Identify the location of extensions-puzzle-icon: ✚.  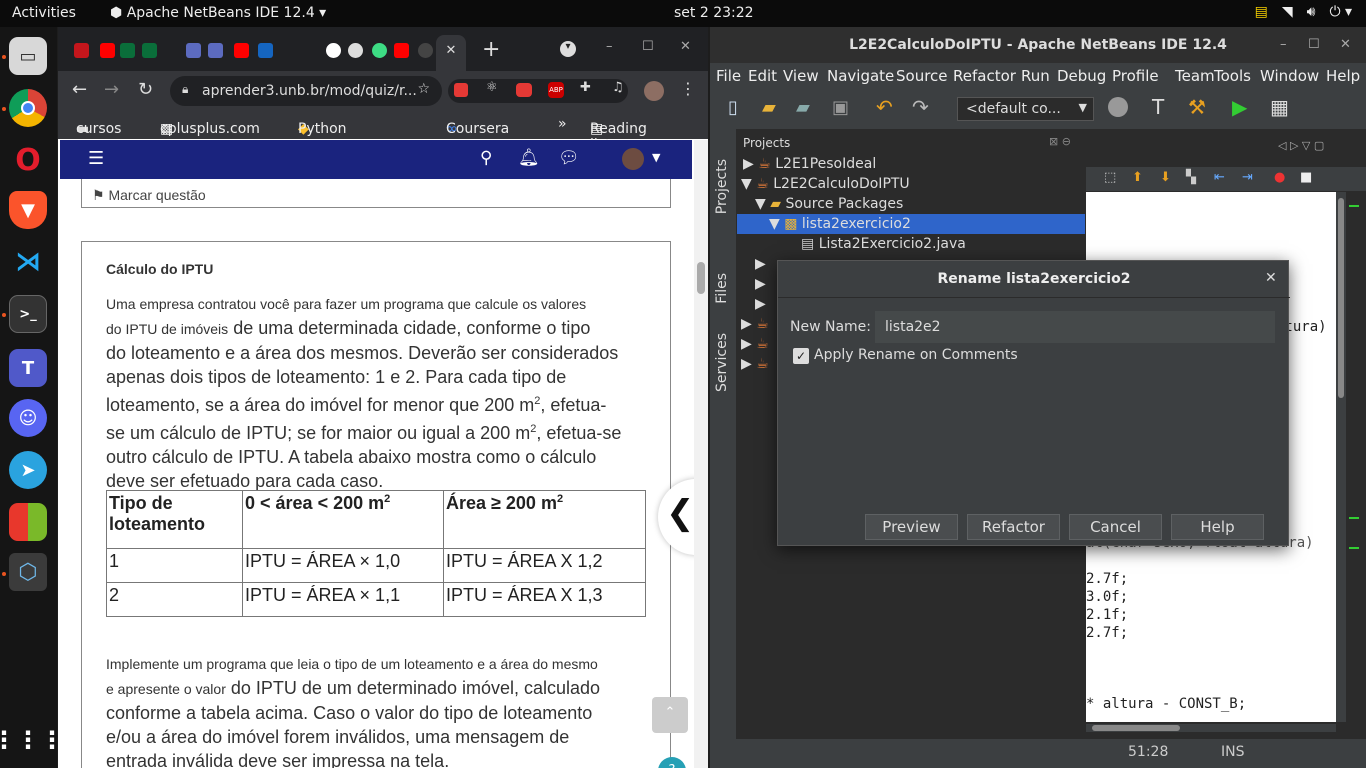
(585, 87).